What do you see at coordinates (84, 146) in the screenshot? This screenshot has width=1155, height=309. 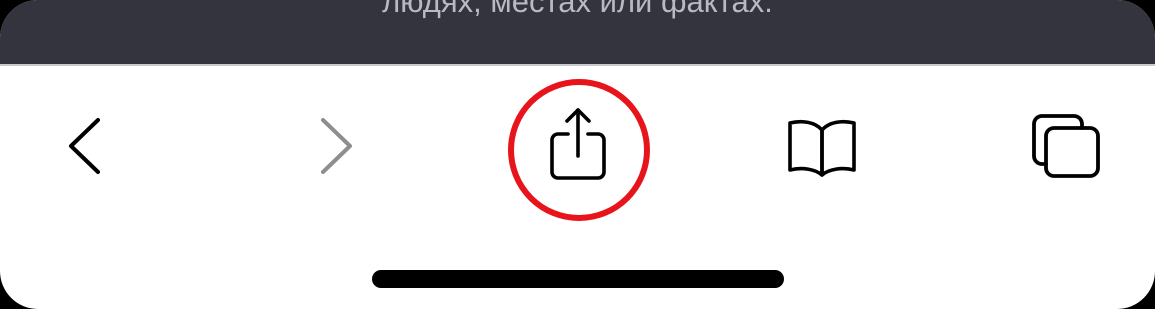 I see `chevron-left-icon` at bounding box center [84, 146].